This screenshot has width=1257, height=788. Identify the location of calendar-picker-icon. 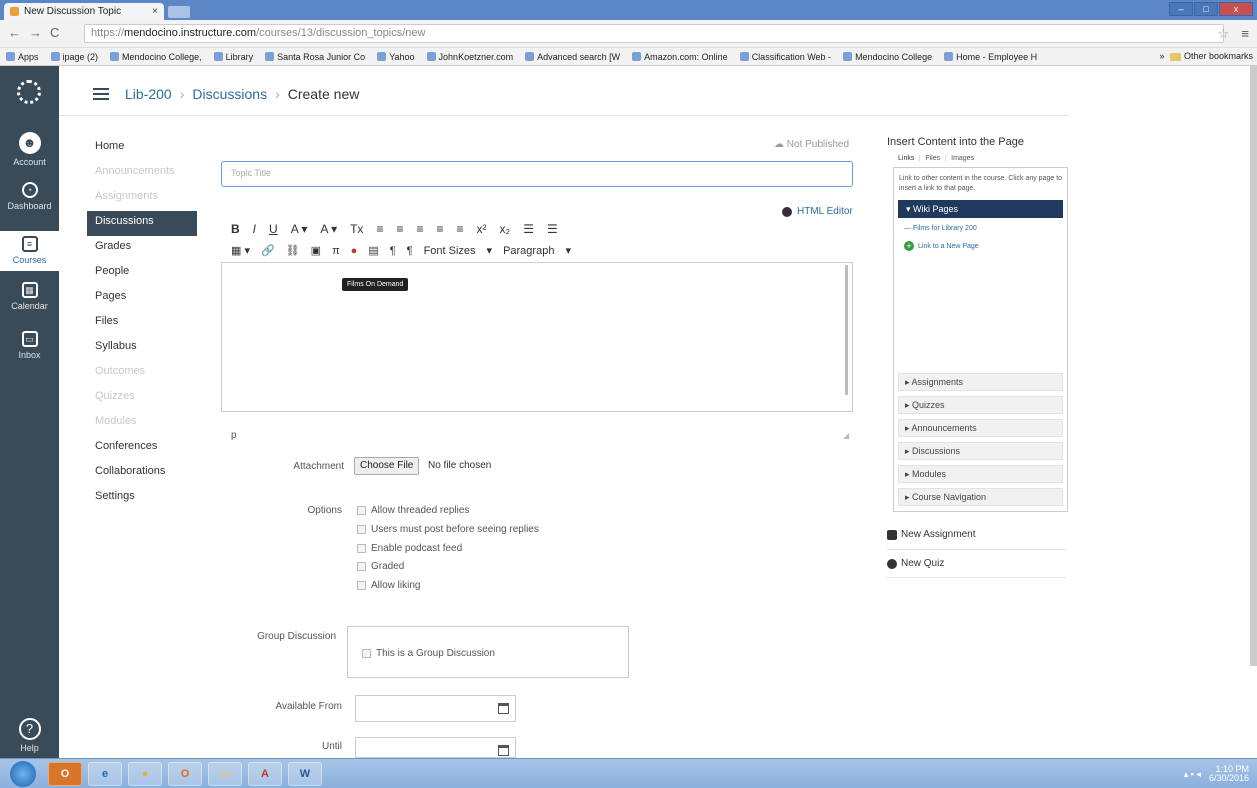
(503, 708).